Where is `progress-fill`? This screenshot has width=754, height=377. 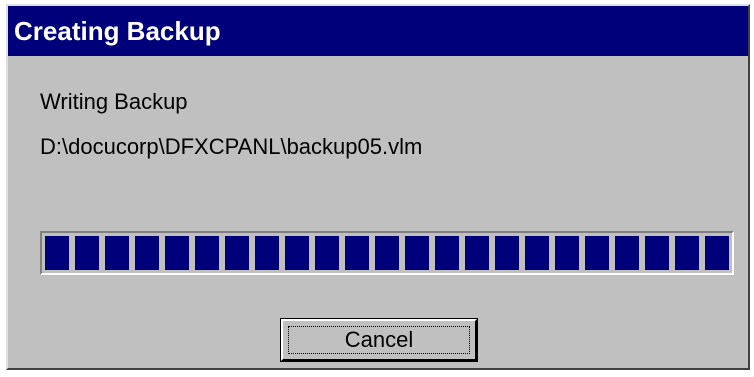
progress-fill is located at coordinates (387, 253).